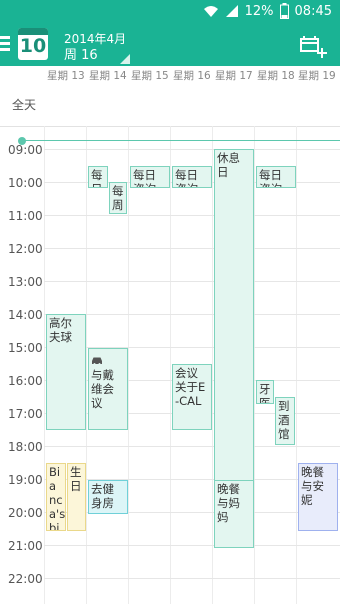 This screenshot has height=604, width=340. I want to click on event-block: 生日, so click(76, 497).